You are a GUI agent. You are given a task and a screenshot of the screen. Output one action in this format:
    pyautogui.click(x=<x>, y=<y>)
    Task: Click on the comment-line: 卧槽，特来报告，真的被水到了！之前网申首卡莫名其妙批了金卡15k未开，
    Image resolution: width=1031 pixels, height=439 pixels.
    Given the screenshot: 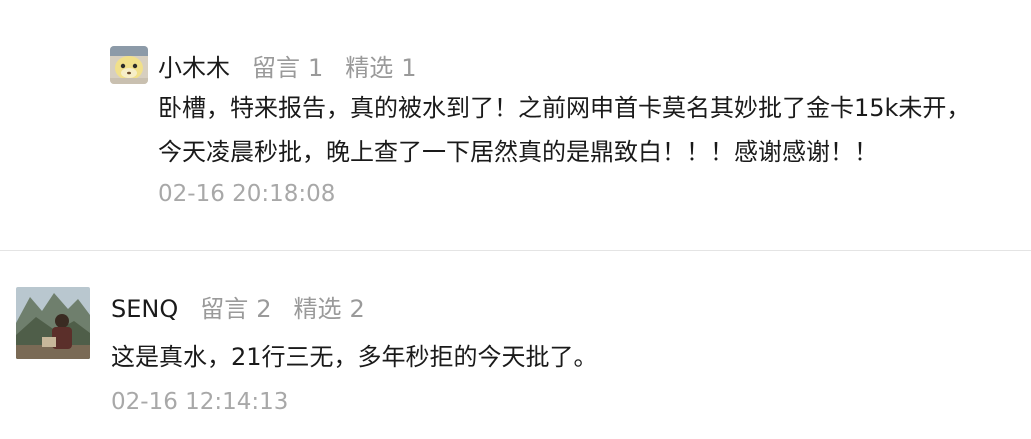 What is the action you would take?
    pyautogui.click(x=564, y=108)
    